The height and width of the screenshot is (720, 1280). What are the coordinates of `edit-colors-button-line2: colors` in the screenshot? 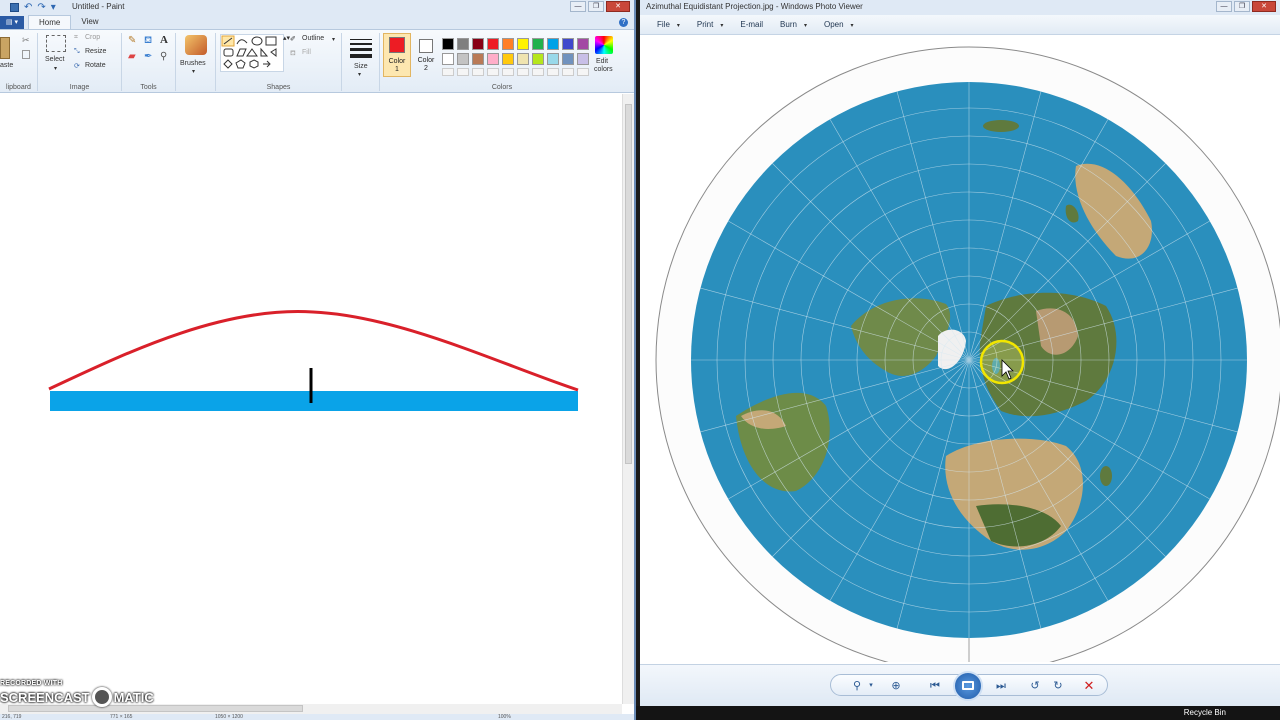 It's located at (603, 69).